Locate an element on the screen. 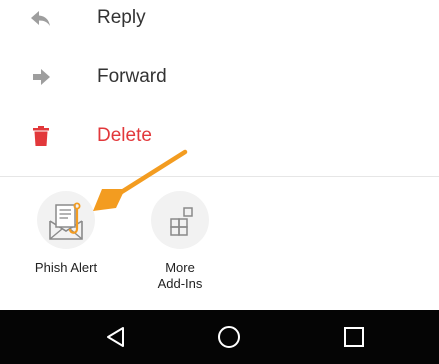 This screenshot has height=364, width=439. home-circle-icon is located at coordinates (229, 337).